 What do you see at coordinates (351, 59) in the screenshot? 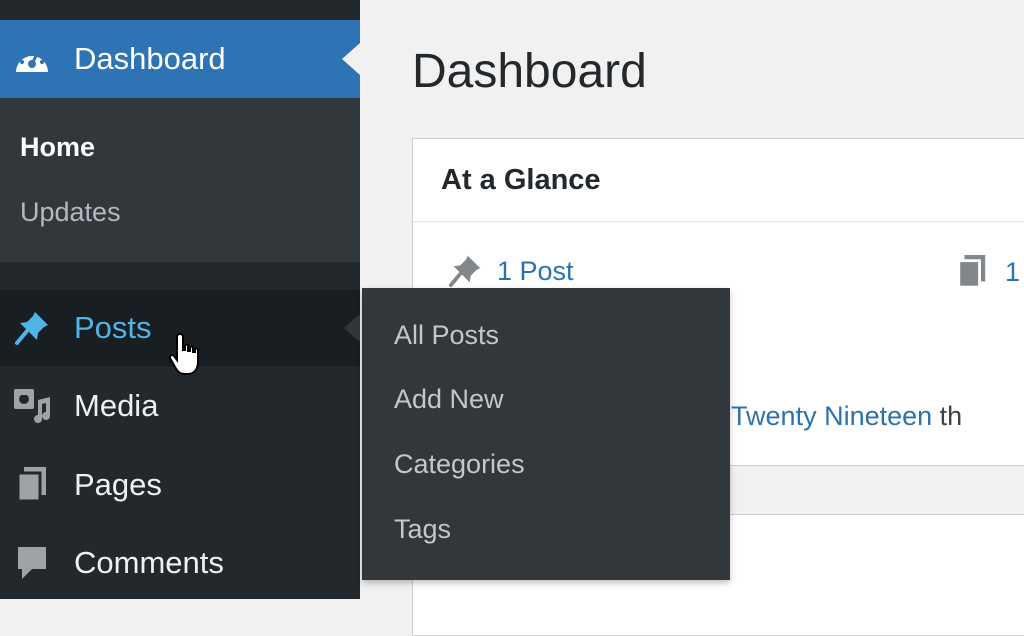
I see `active-menu-pointer` at bounding box center [351, 59].